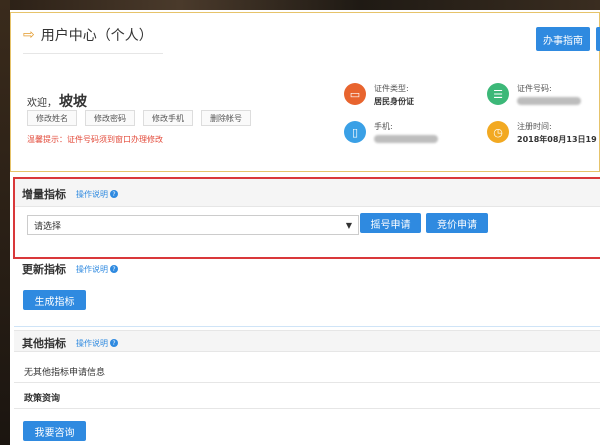  Describe the element at coordinates (534, 94) in the screenshot. I see `id-number-info: ☰ 证件号码:` at that location.